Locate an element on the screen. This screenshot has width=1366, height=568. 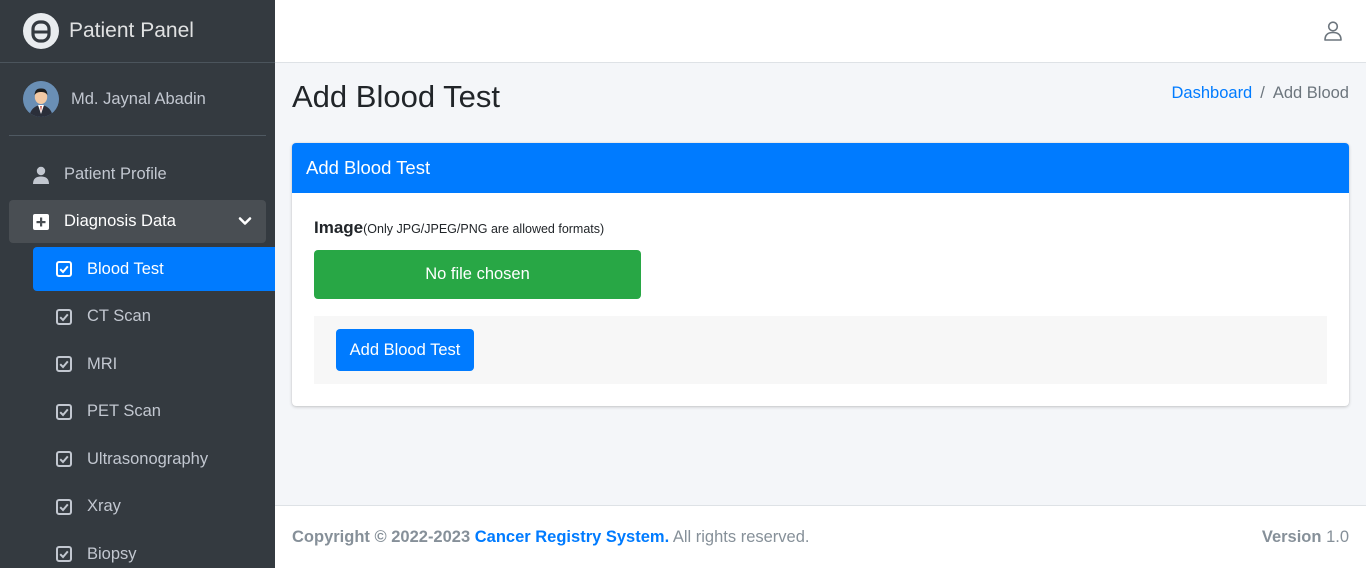
sidebar-item-label: Biopsy is located at coordinates (112, 553).